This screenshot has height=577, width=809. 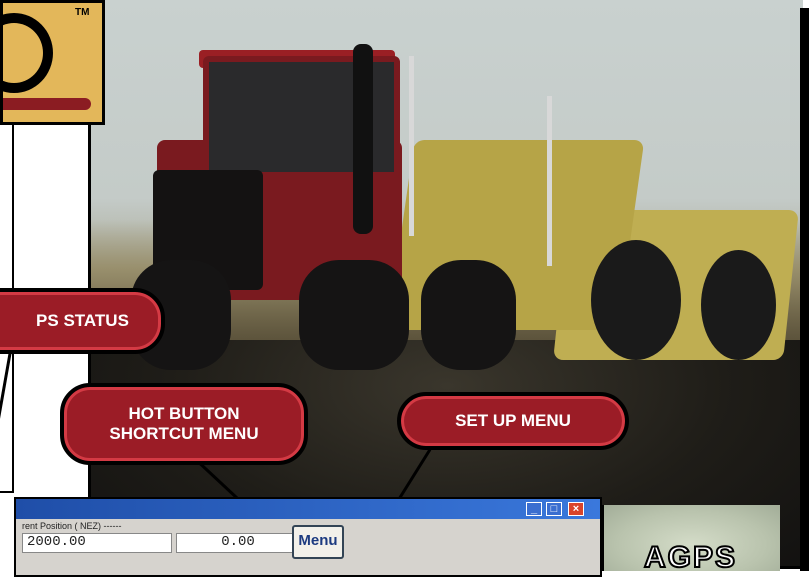 I want to click on maximize-button: □, so click(x=554, y=509).